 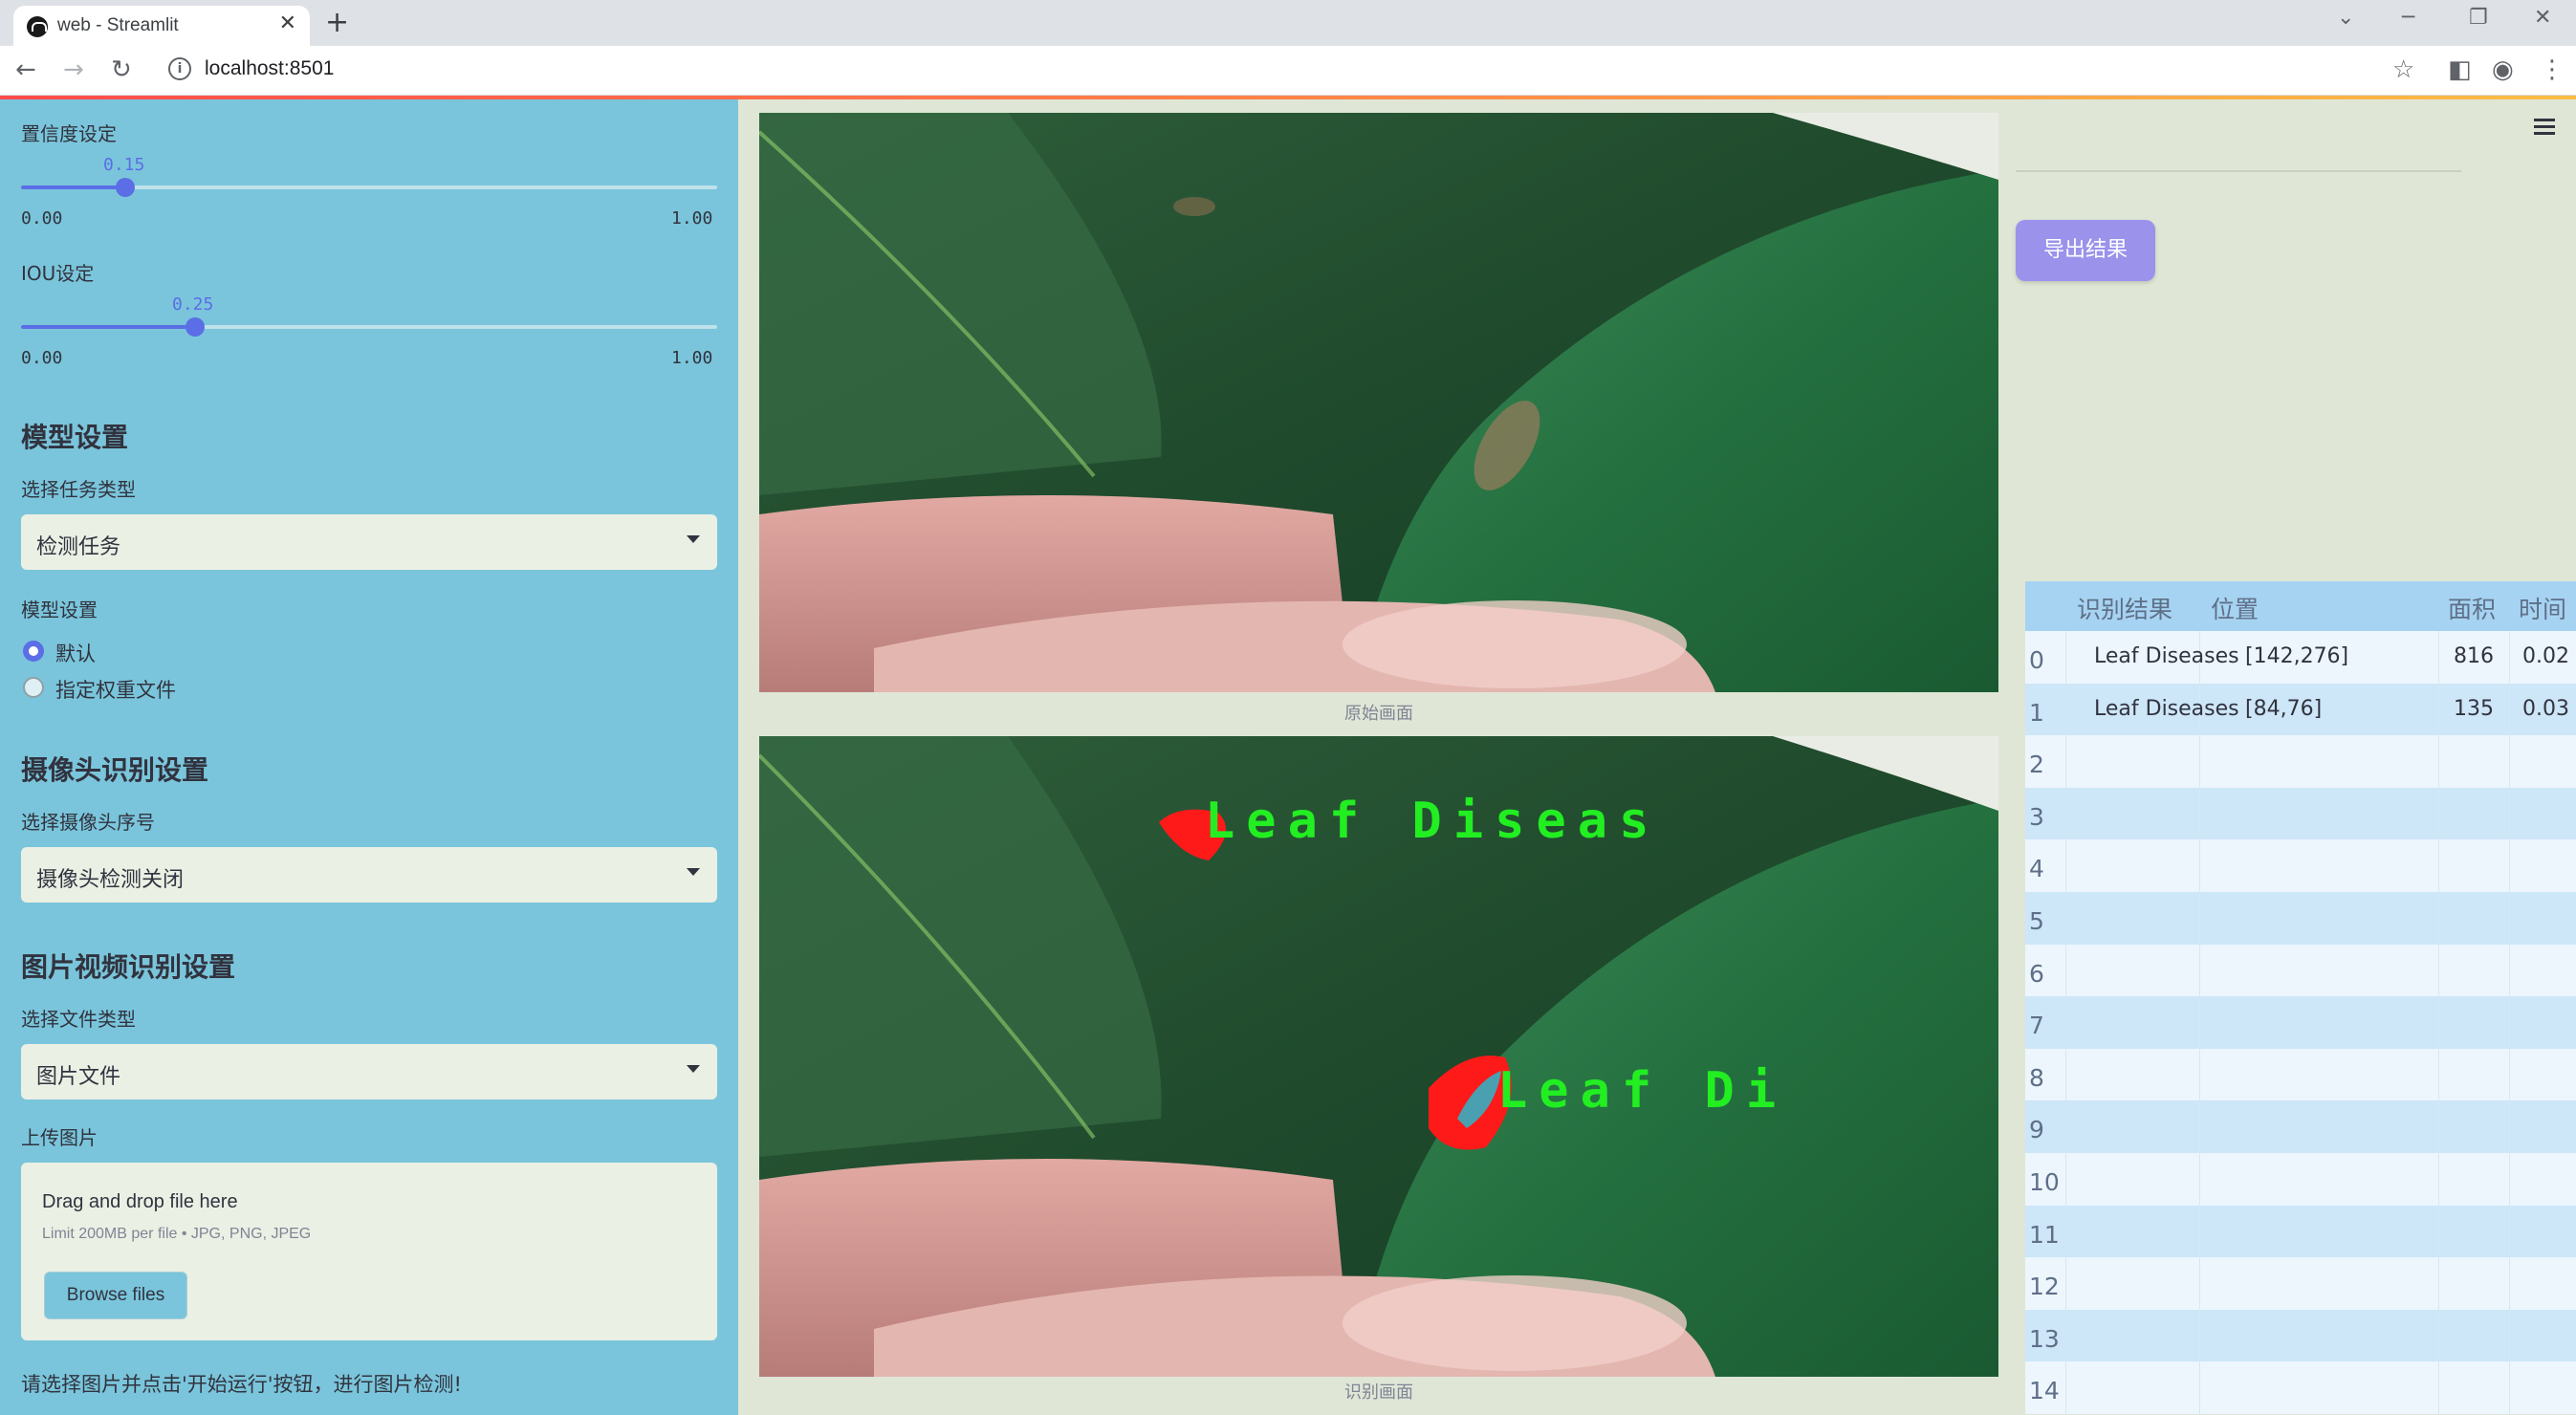 What do you see at coordinates (369, 188) in the screenshot?
I see `confidence-slider` at bounding box center [369, 188].